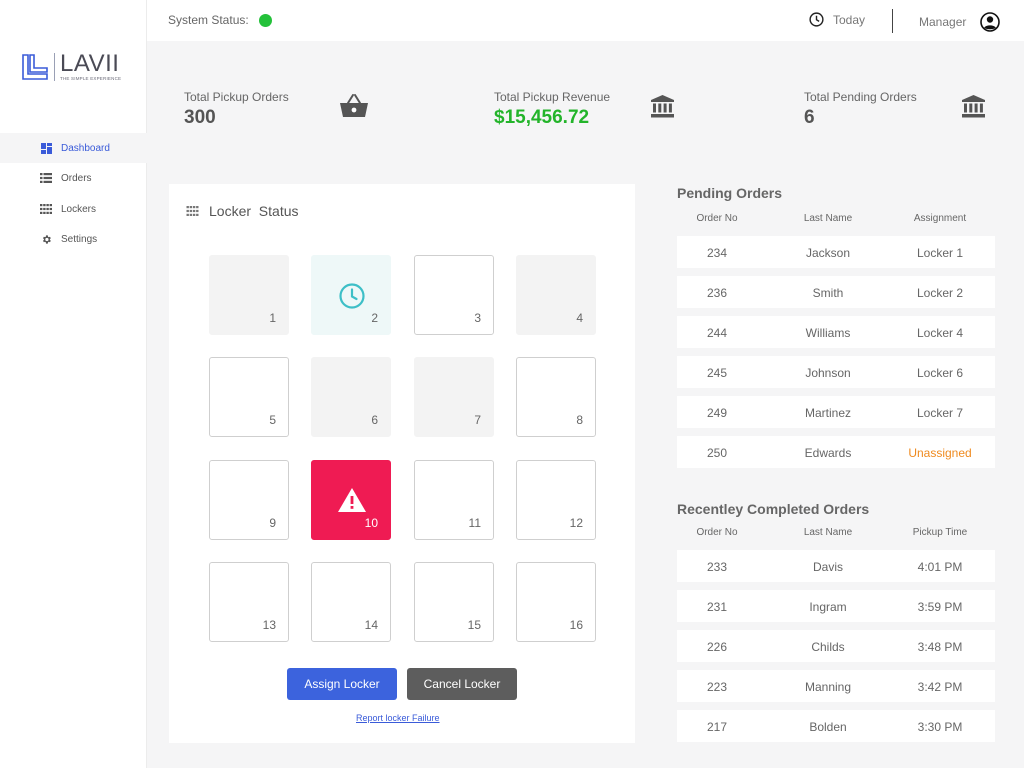 The image size is (1024, 768). What do you see at coordinates (556, 500) in the screenshot?
I see `locker-12: 12` at bounding box center [556, 500].